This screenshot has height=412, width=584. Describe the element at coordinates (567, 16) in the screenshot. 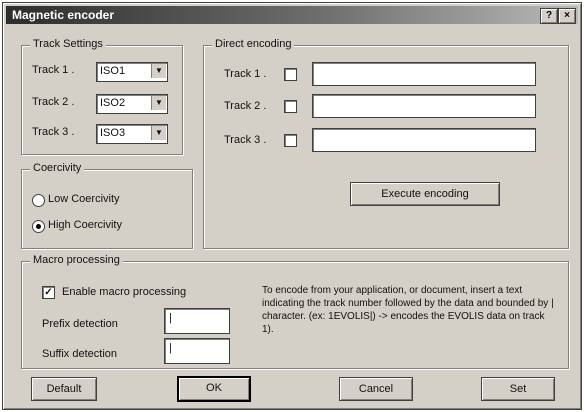

I see `close-icon: ×` at that location.